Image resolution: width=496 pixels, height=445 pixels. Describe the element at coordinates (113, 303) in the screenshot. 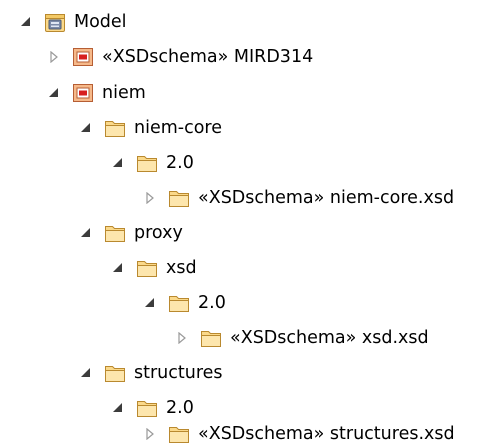

I see `tree-node-xsd-2-0: 2.0` at that location.